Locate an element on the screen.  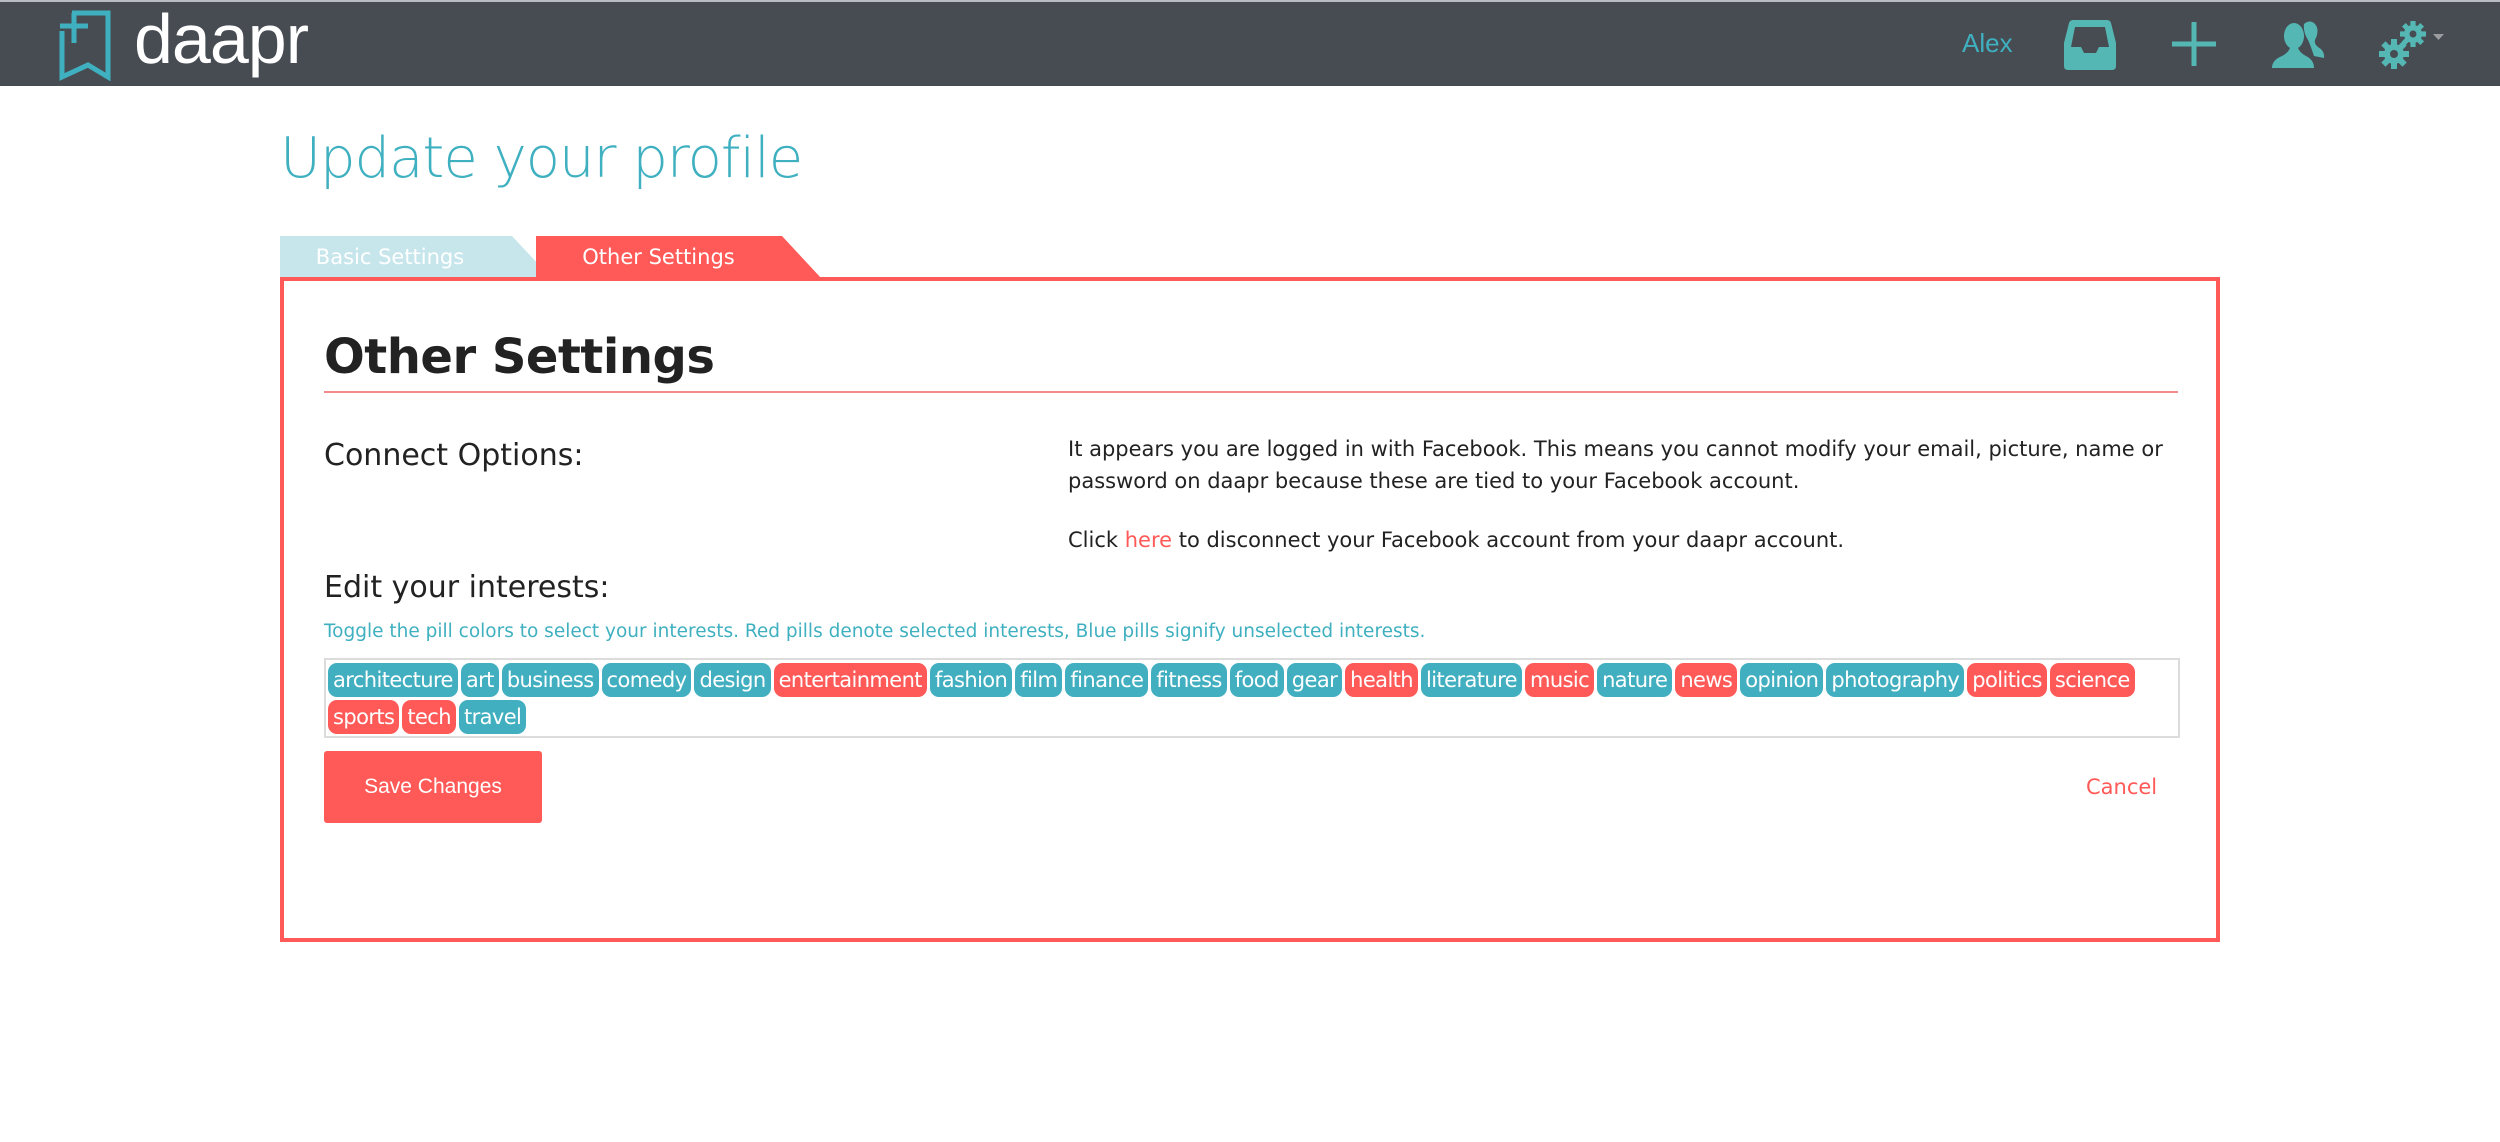
disconnect-prefix: Click is located at coordinates (1096, 540).